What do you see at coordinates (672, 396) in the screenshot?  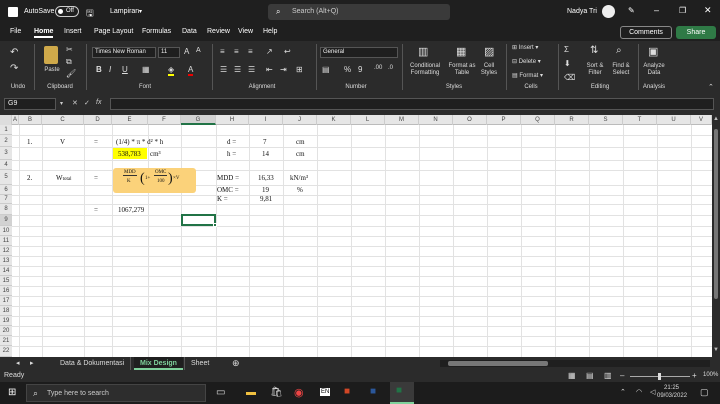 I see `clock-date: 09/03/2022` at bounding box center [672, 396].